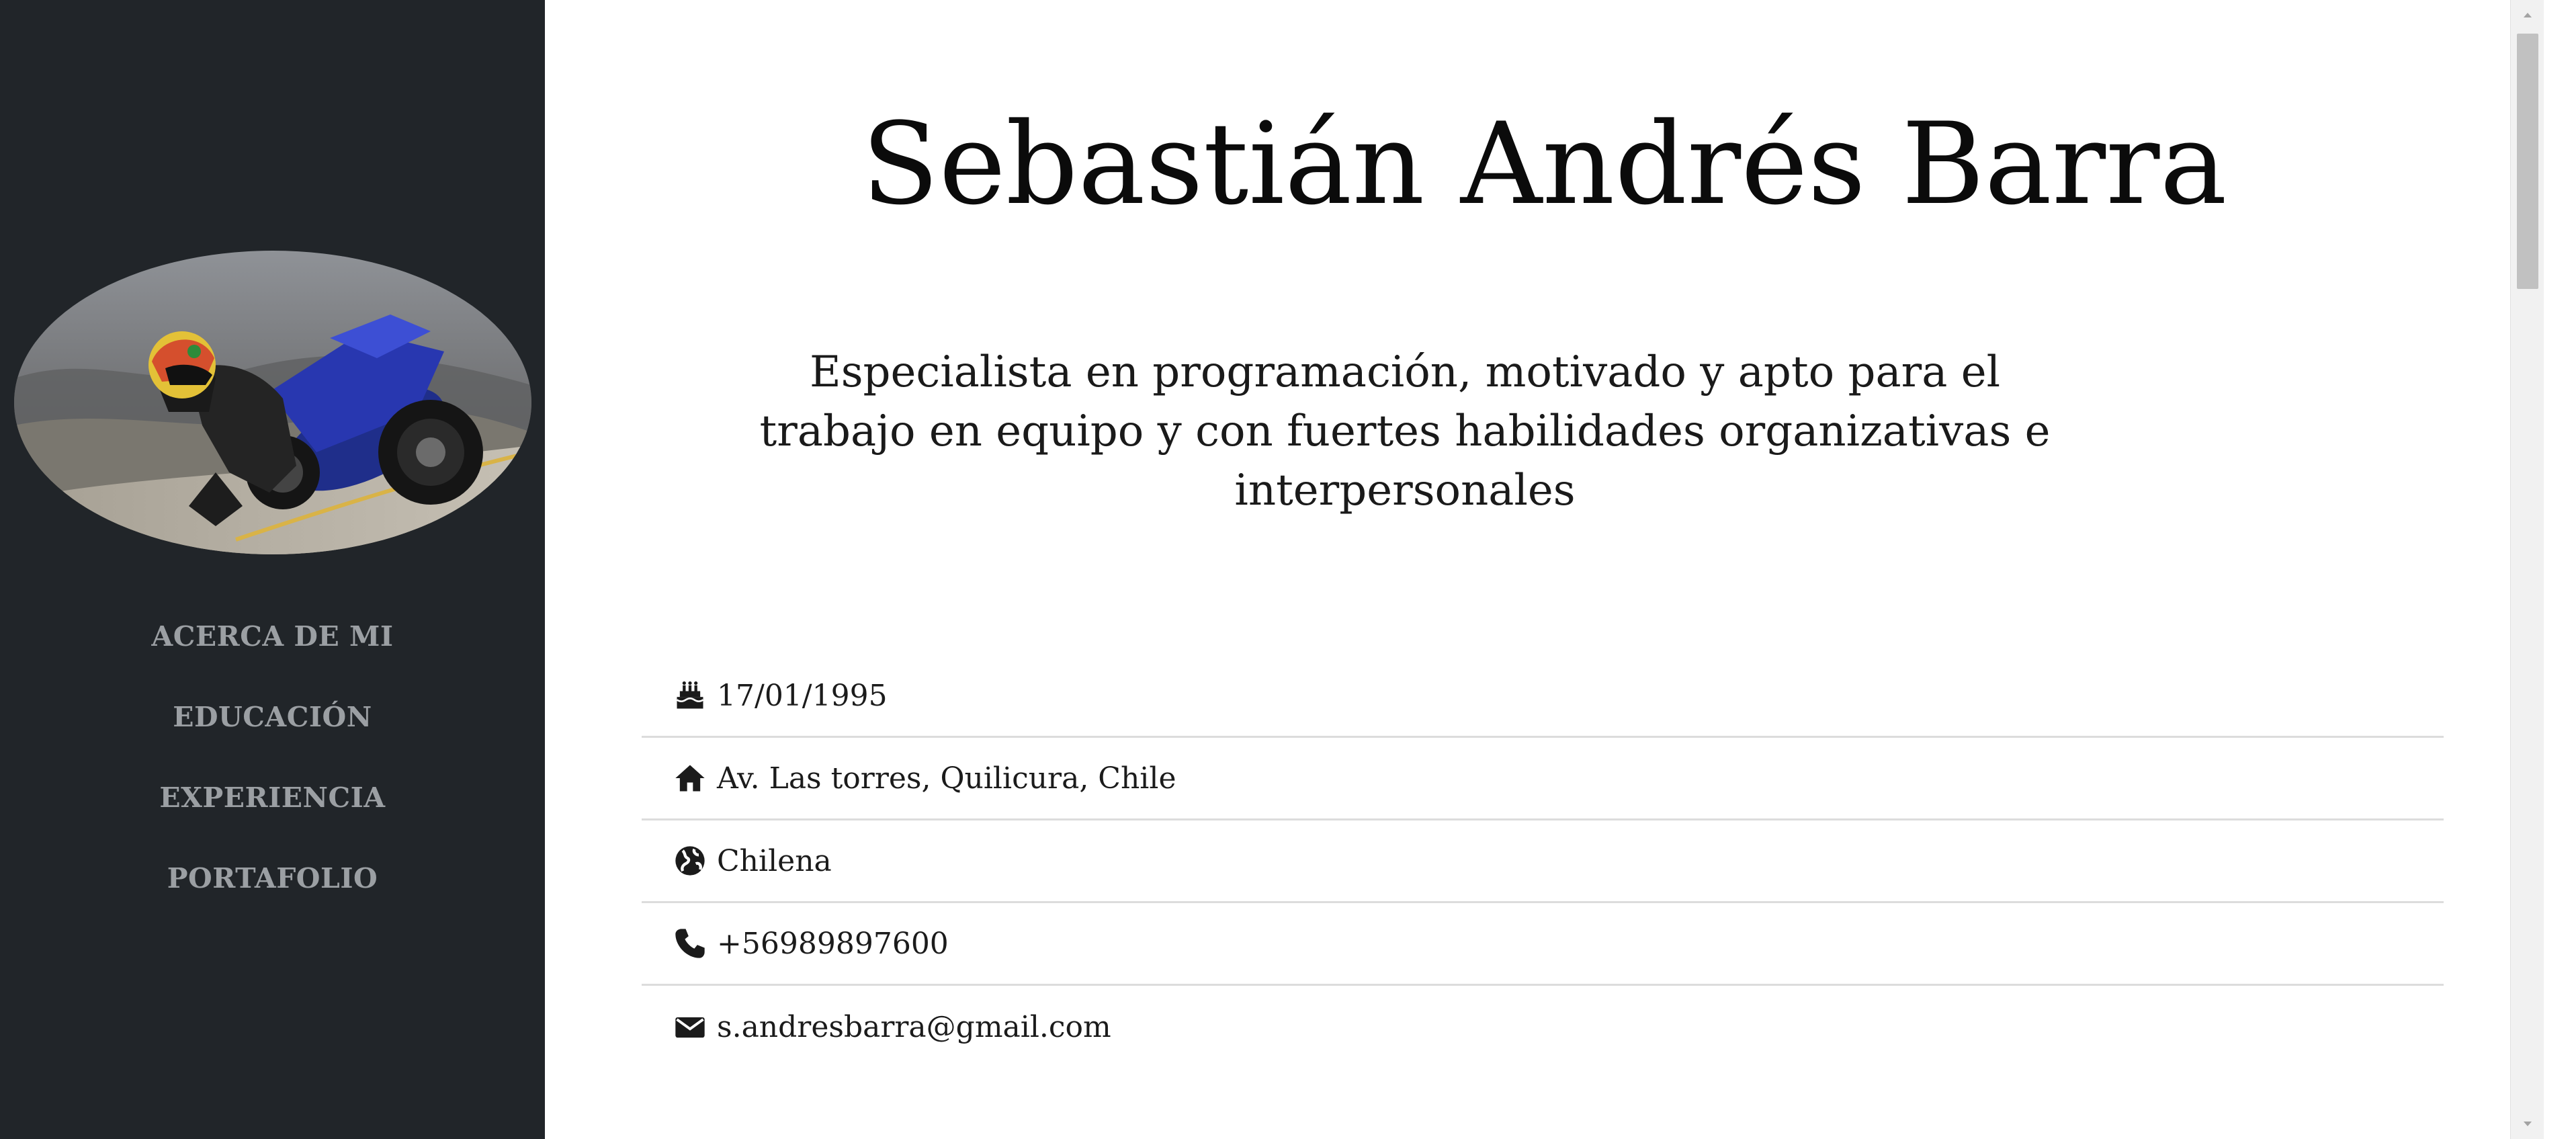  Describe the element at coordinates (1544, 164) in the screenshot. I see `page-title: Sebastián Andrés Barra` at that location.